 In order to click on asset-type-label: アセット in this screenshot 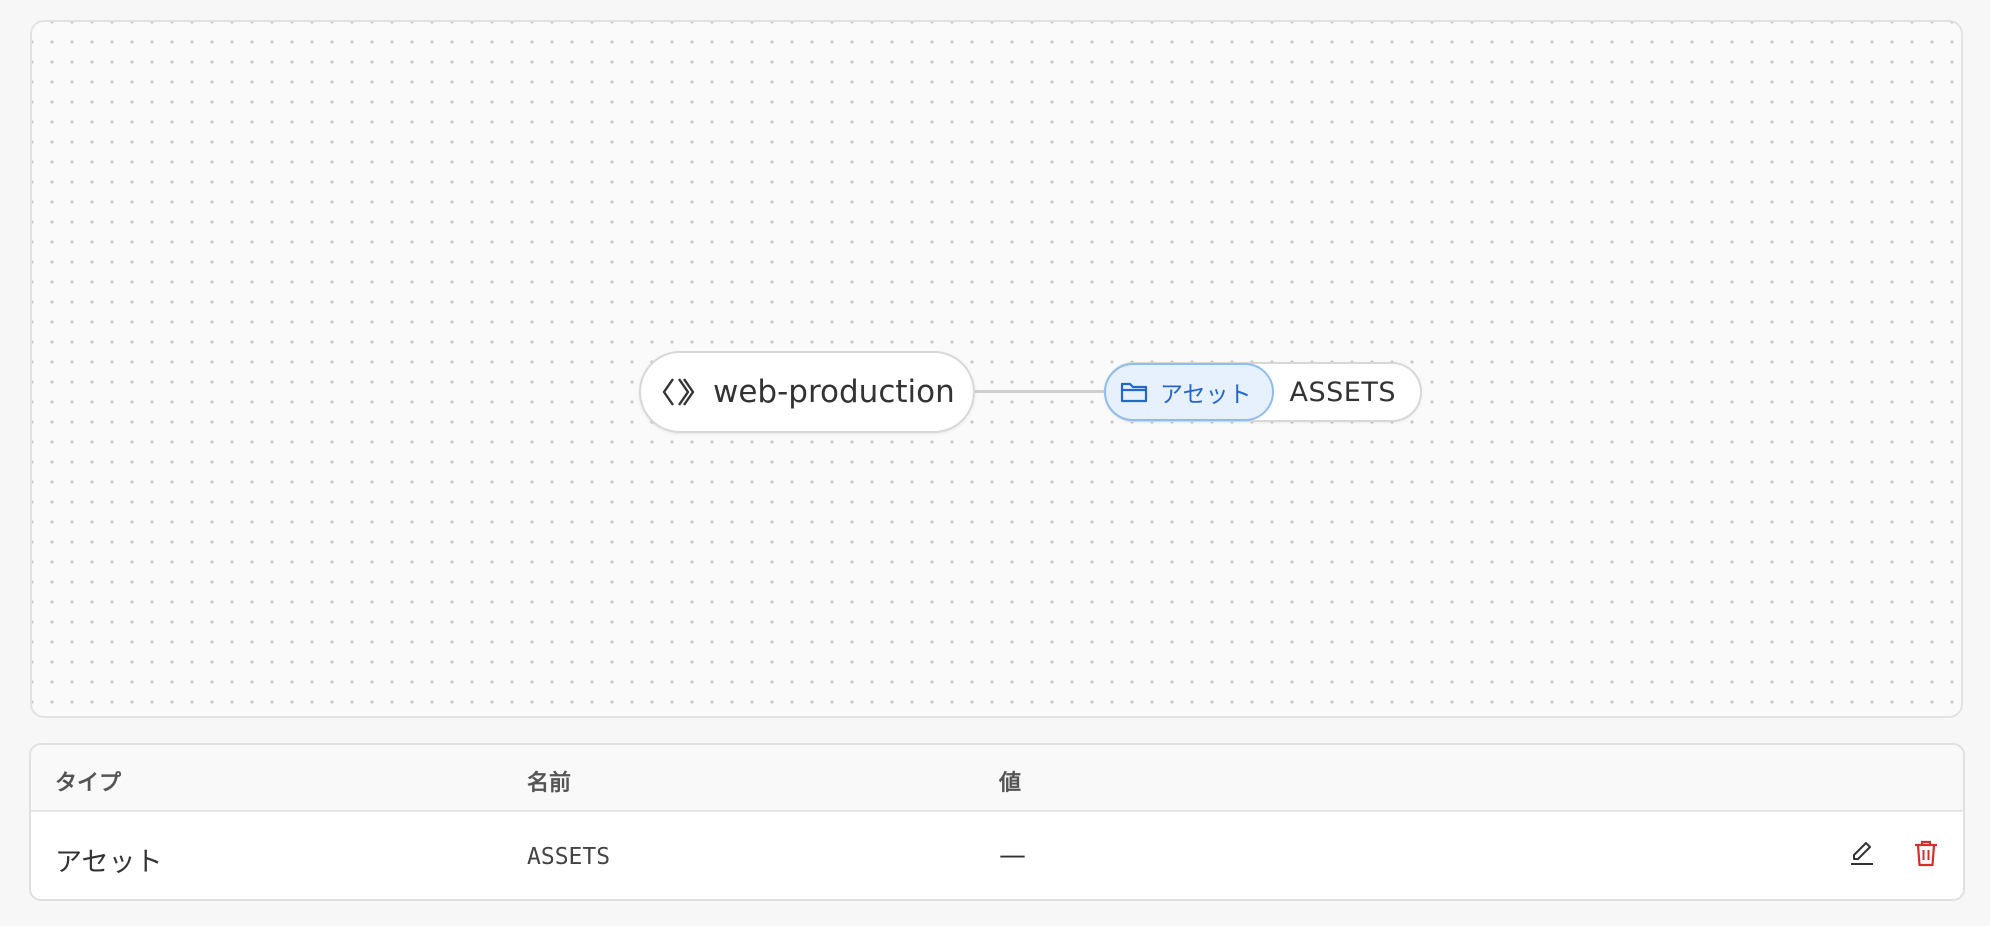, I will do `click(1206, 395)`.